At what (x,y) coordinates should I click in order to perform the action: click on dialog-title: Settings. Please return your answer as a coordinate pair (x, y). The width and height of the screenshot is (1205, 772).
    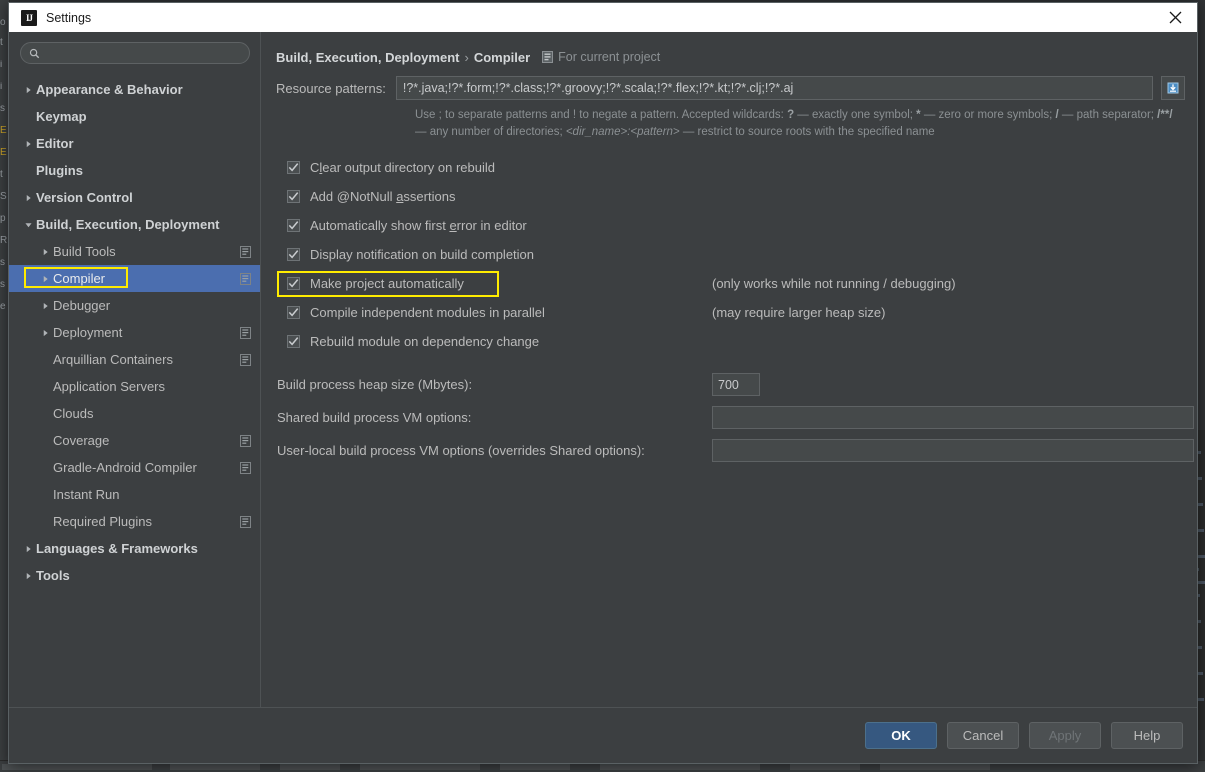
    Looking at the image, I should click on (69, 17).